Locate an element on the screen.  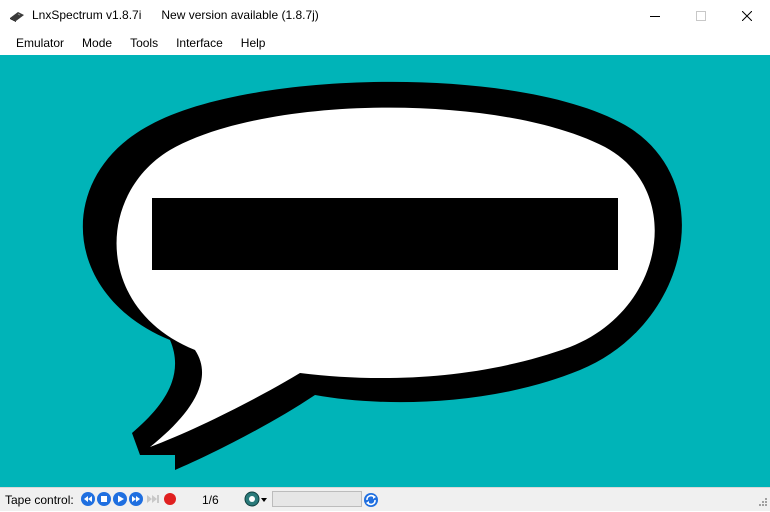
close-icon is located at coordinates (747, 15).